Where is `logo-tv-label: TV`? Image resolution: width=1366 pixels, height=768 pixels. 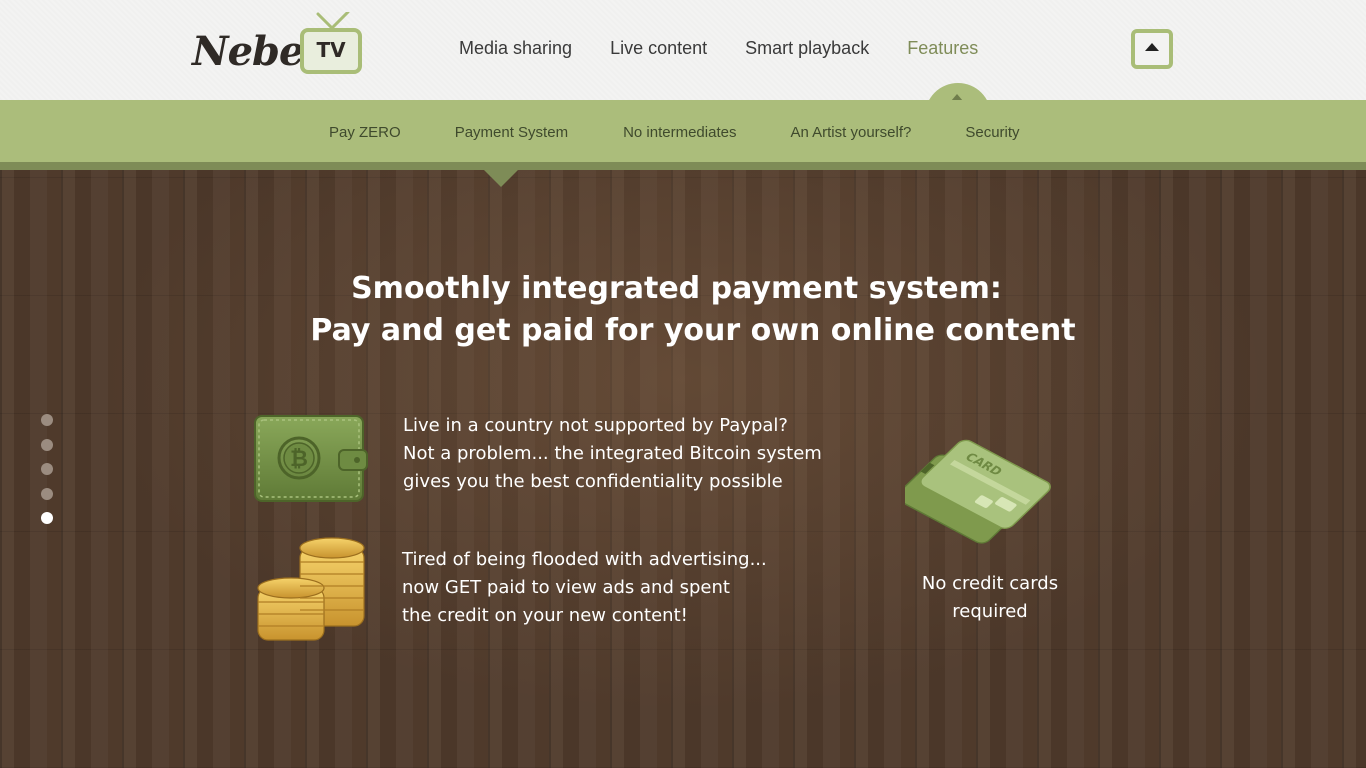
logo-tv-label: TV is located at coordinates (331, 50).